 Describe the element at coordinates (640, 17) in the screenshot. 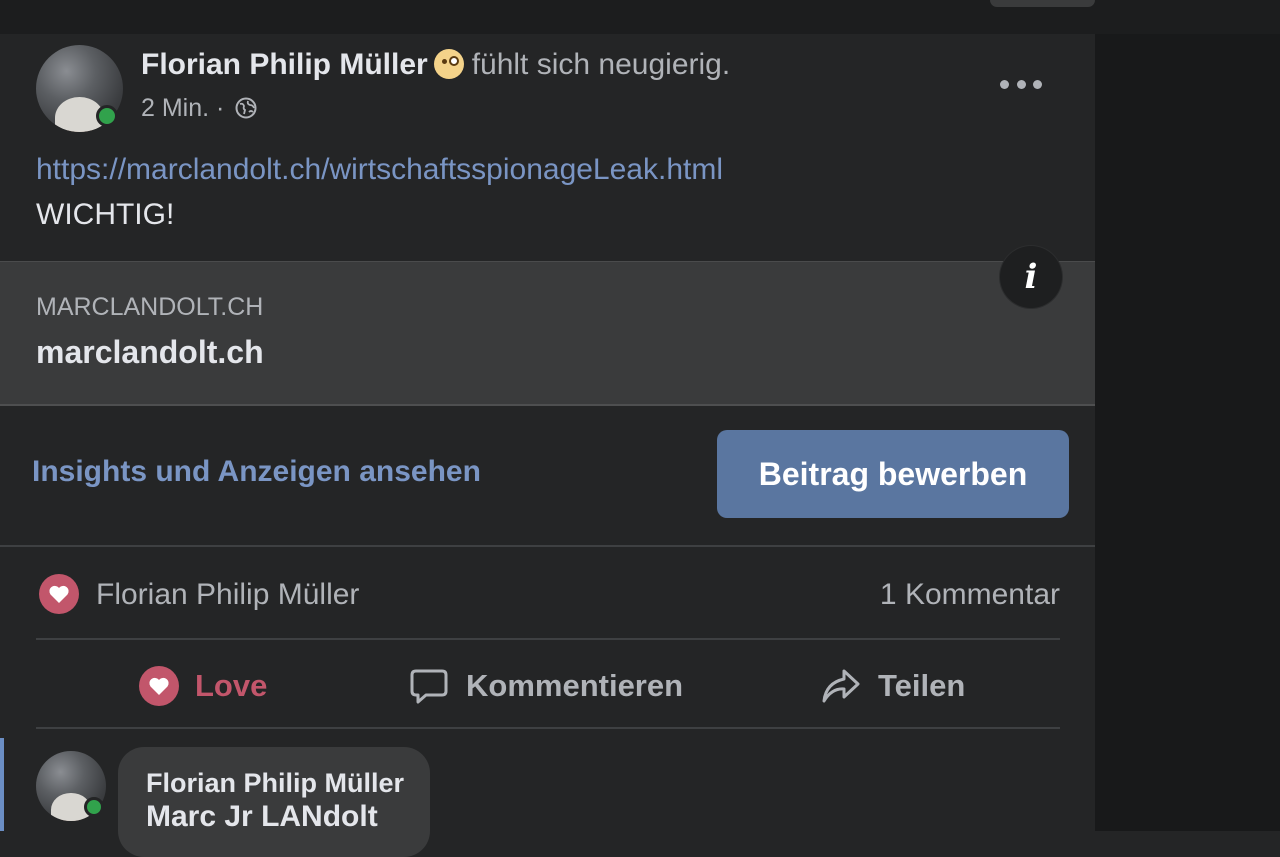

I see `top-bar` at that location.